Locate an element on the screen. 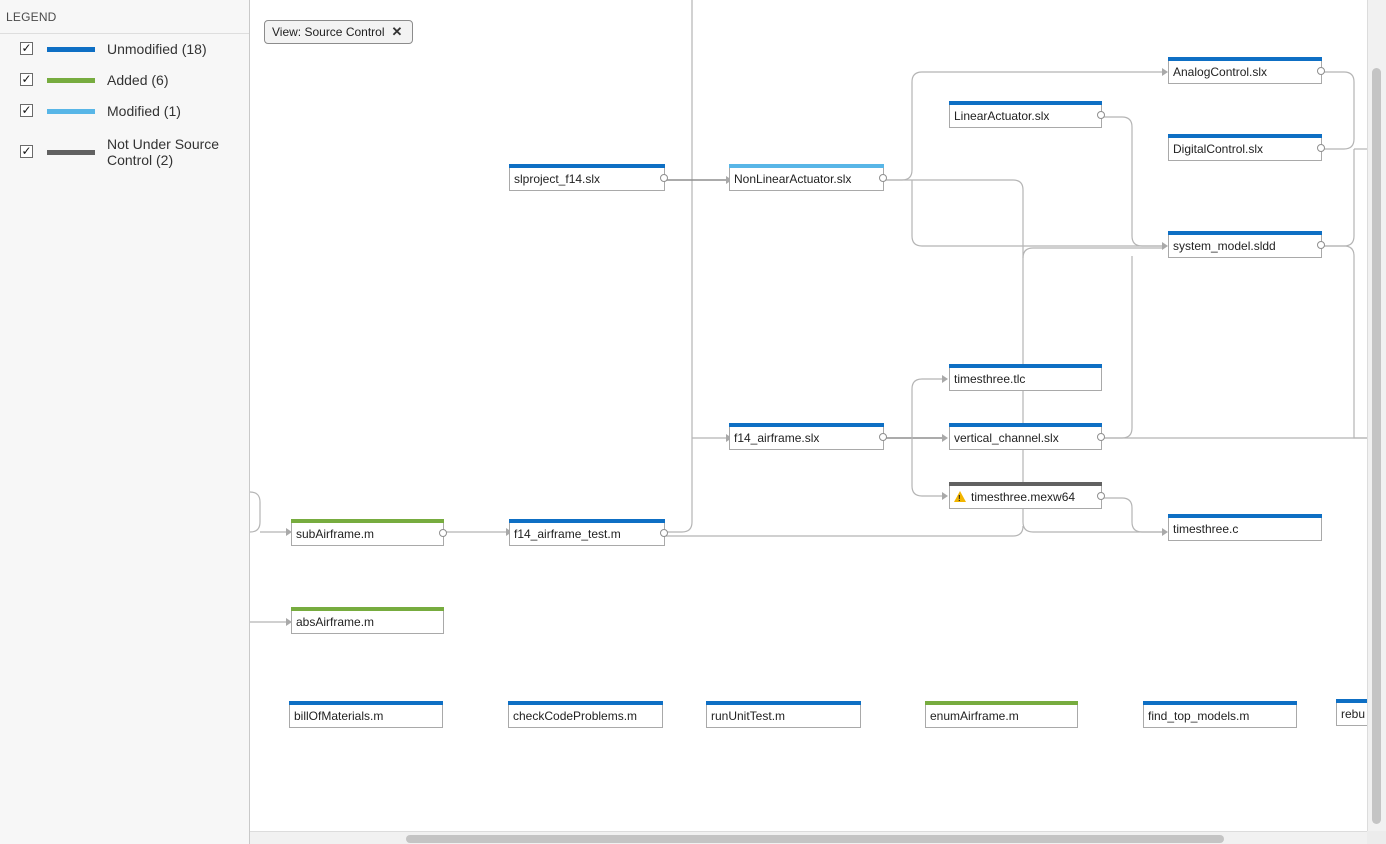  node-label: f14_airframe.slx is located at coordinates (777, 438).